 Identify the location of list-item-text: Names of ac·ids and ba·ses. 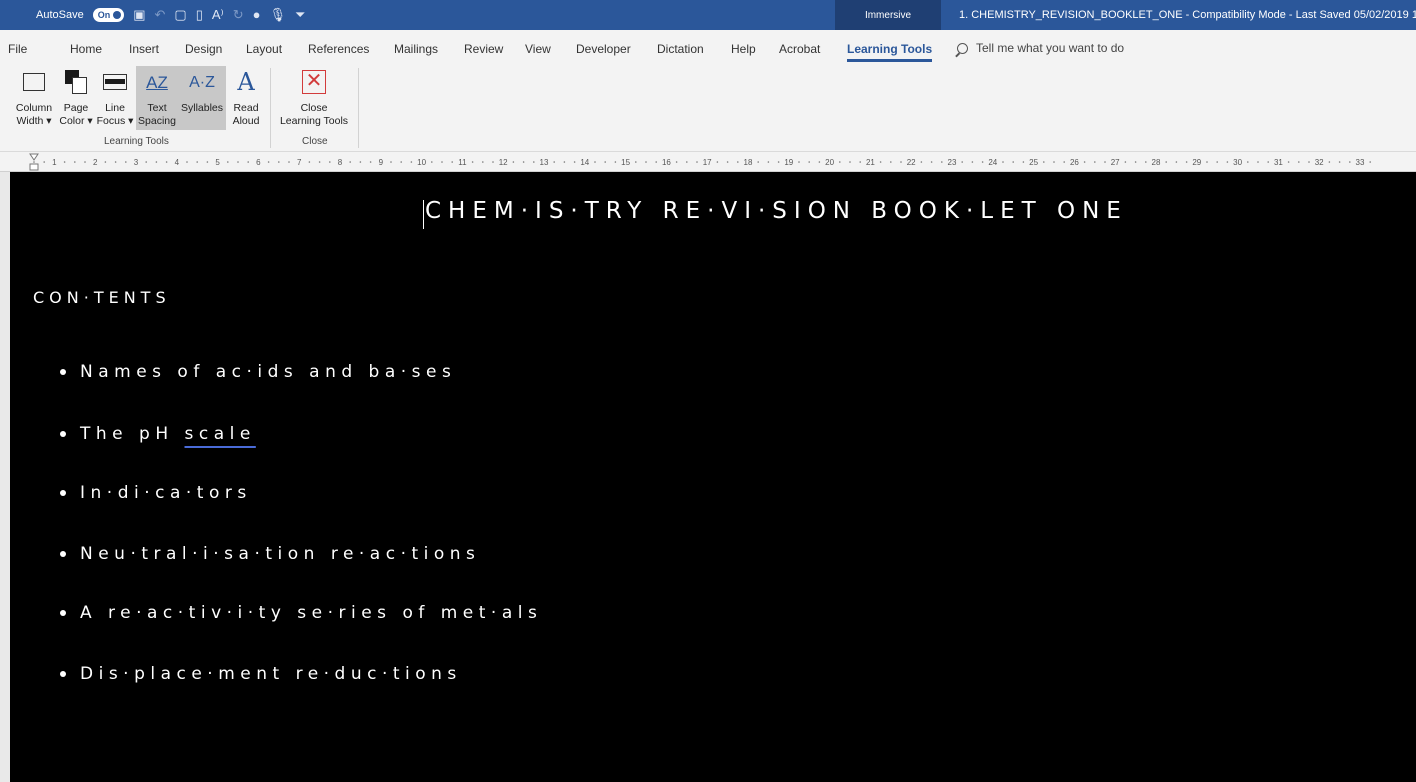
(268, 372).